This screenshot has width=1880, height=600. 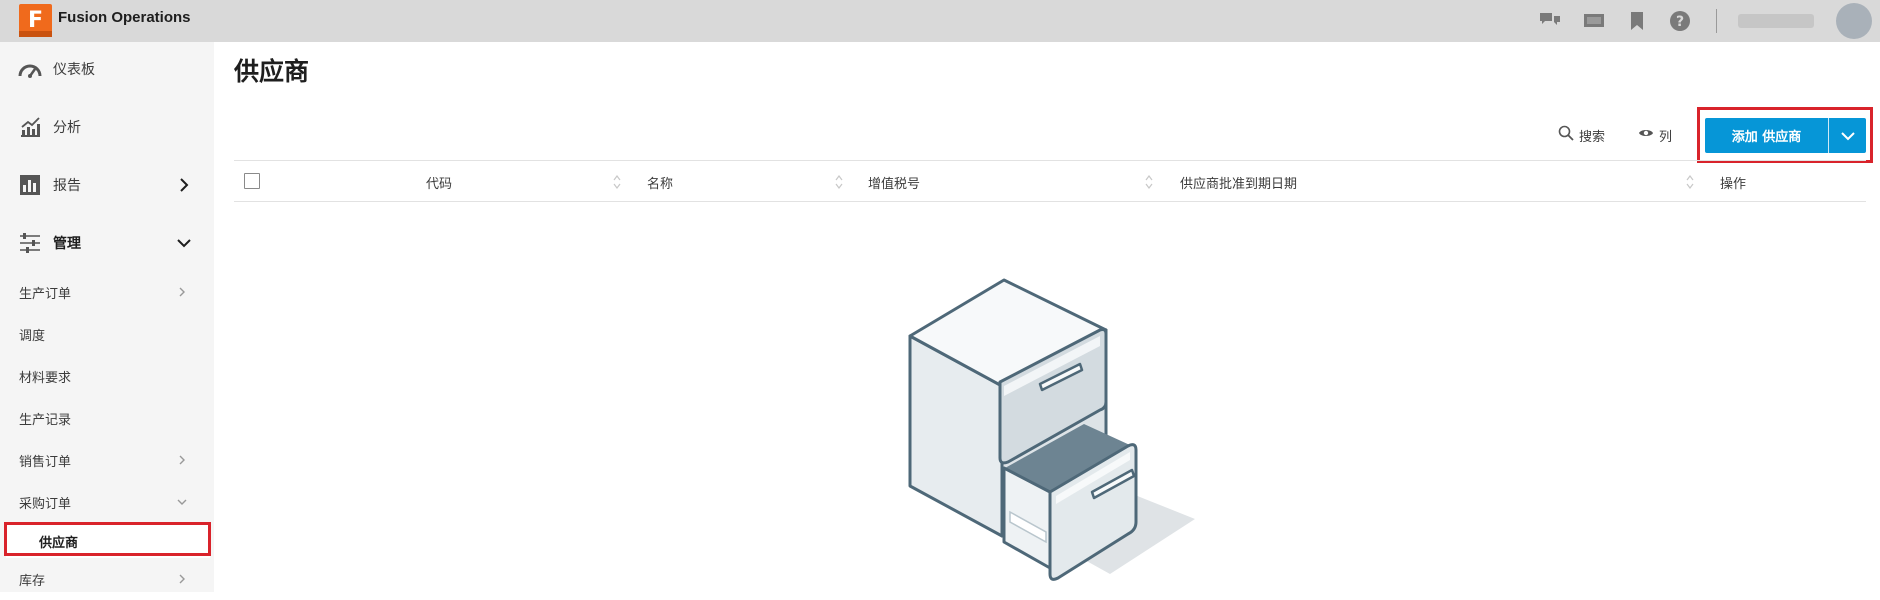 What do you see at coordinates (439, 182) in the screenshot?
I see `column-header-code: 代码` at bounding box center [439, 182].